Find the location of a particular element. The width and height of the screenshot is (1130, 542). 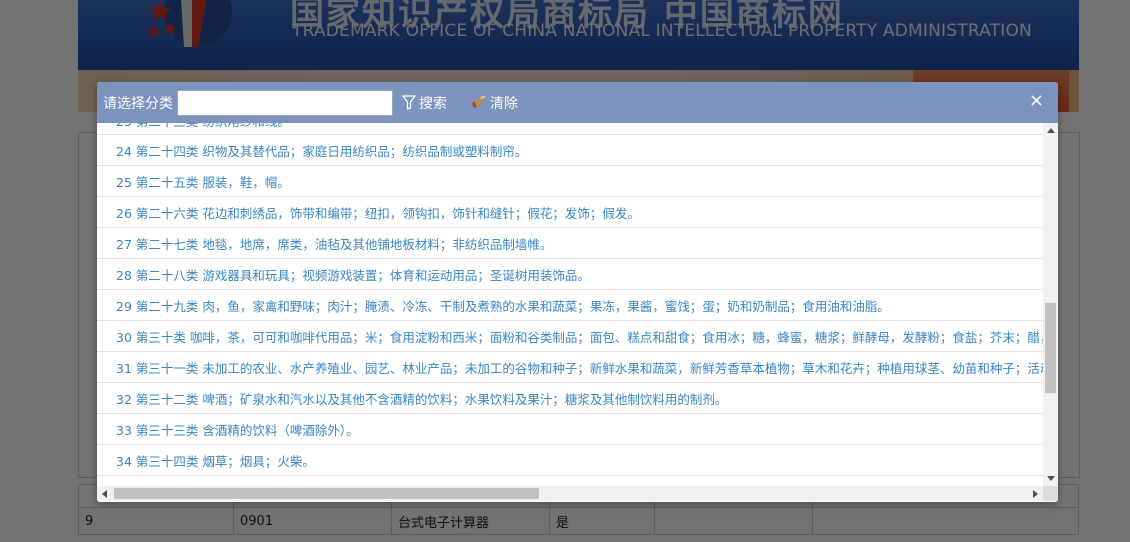

row-index: 9 is located at coordinates (156, 521).